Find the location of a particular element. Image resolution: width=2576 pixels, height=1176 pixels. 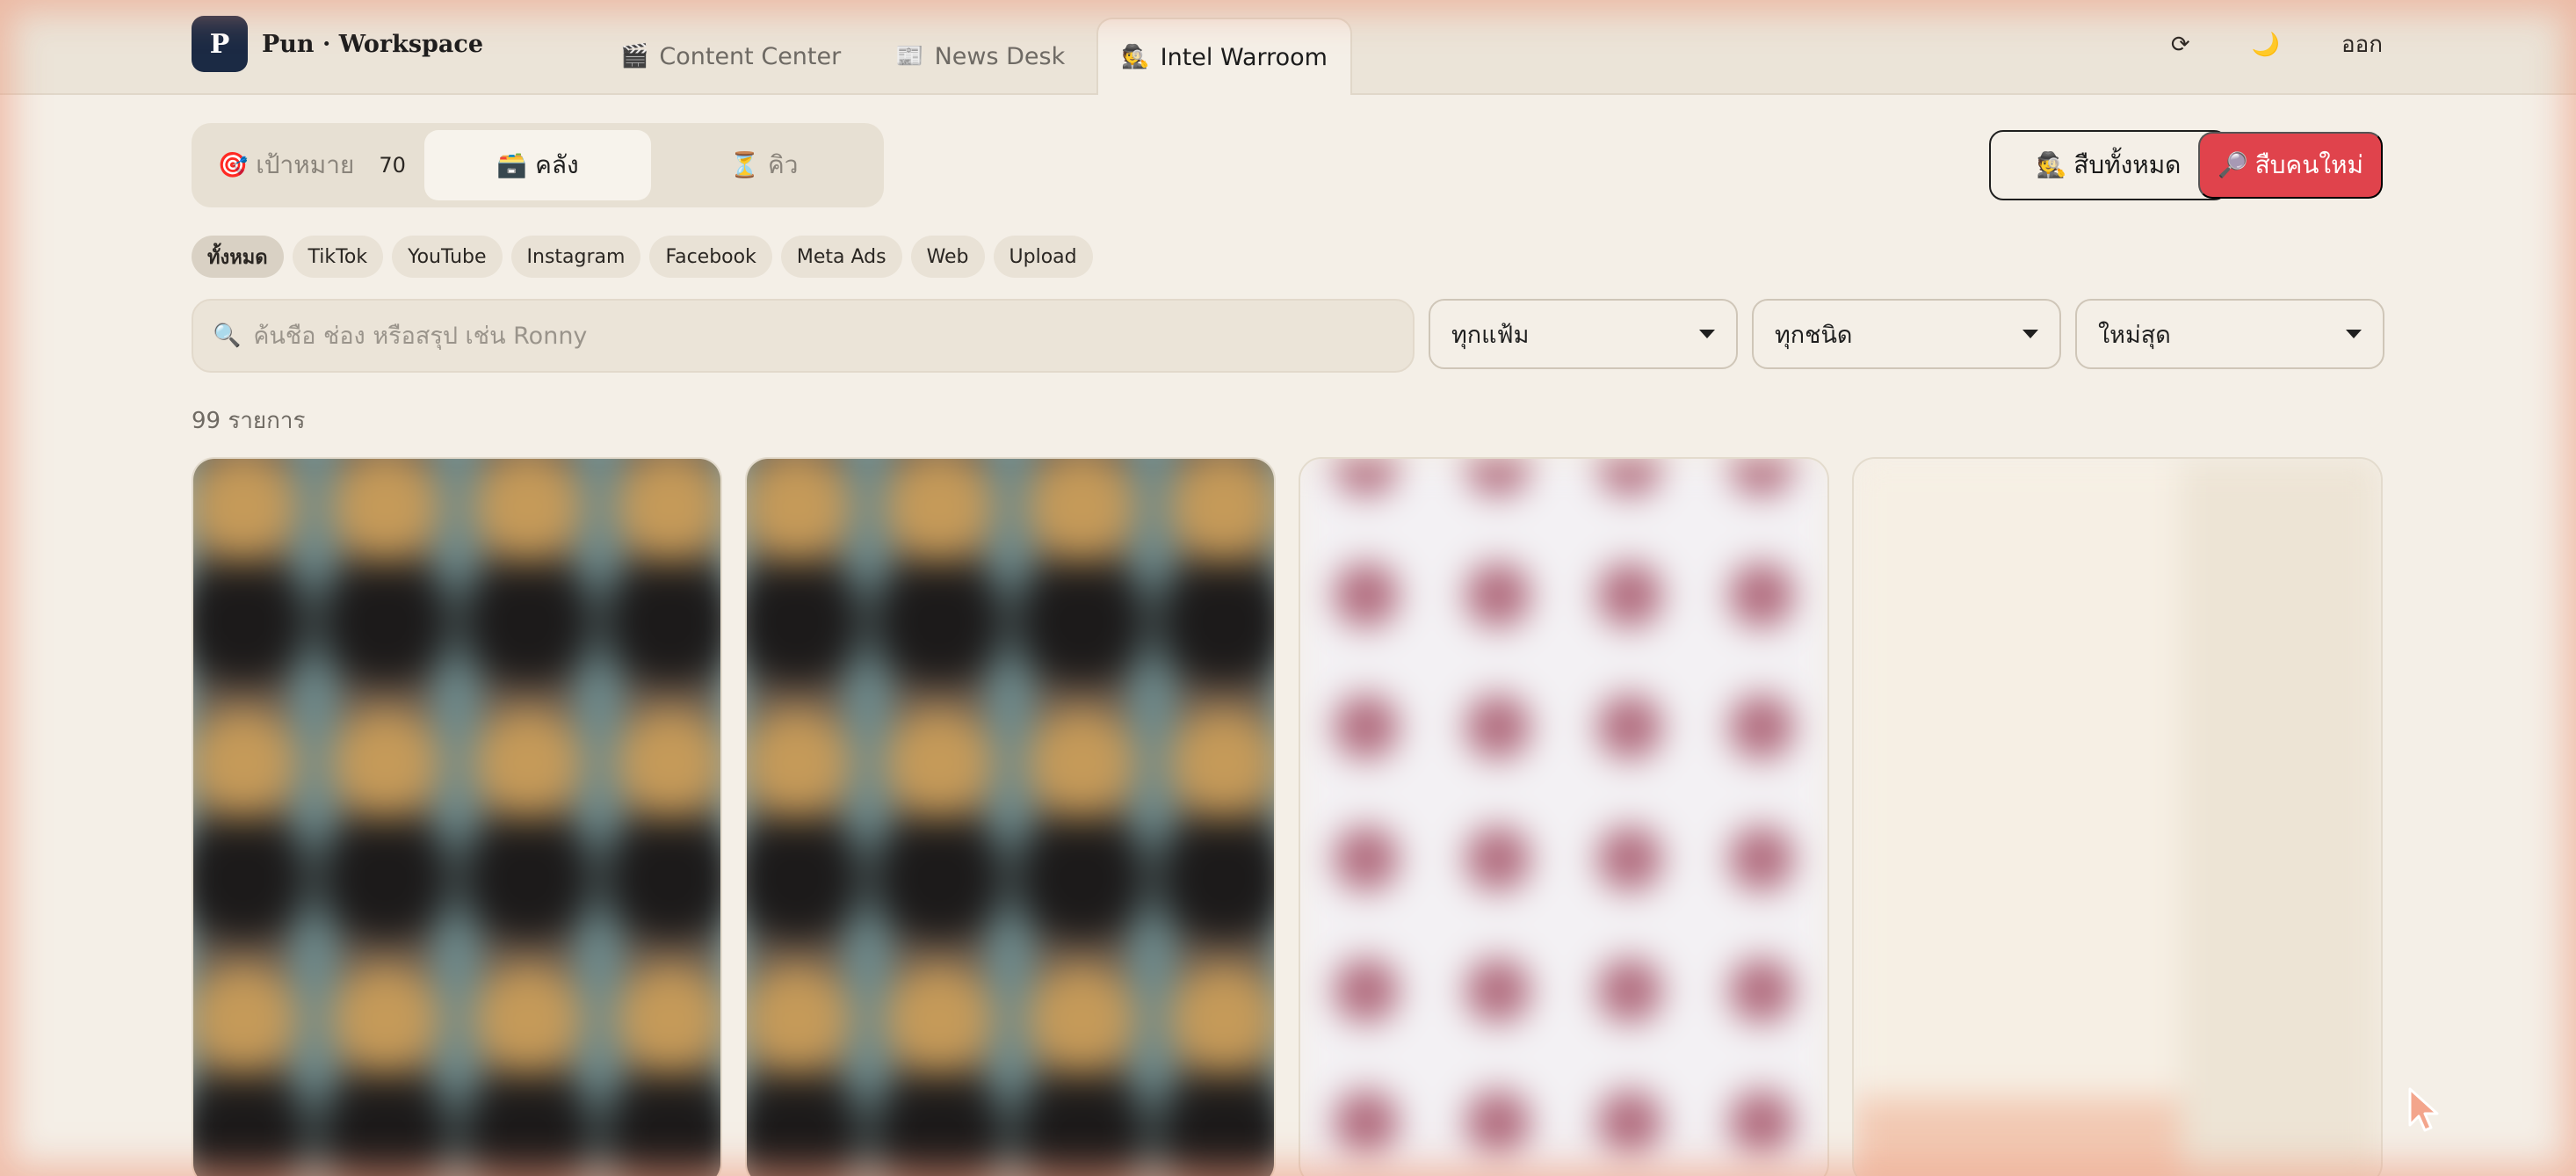

brand: P Pun · Workspace is located at coordinates (337, 44).